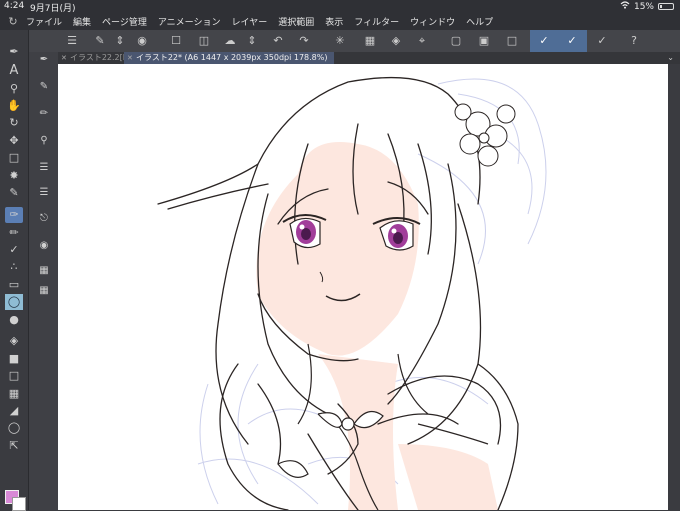 The image size is (680, 511). Describe the element at coordinates (124, 21) in the screenshot. I see `menu-page: ページ管理` at that location.